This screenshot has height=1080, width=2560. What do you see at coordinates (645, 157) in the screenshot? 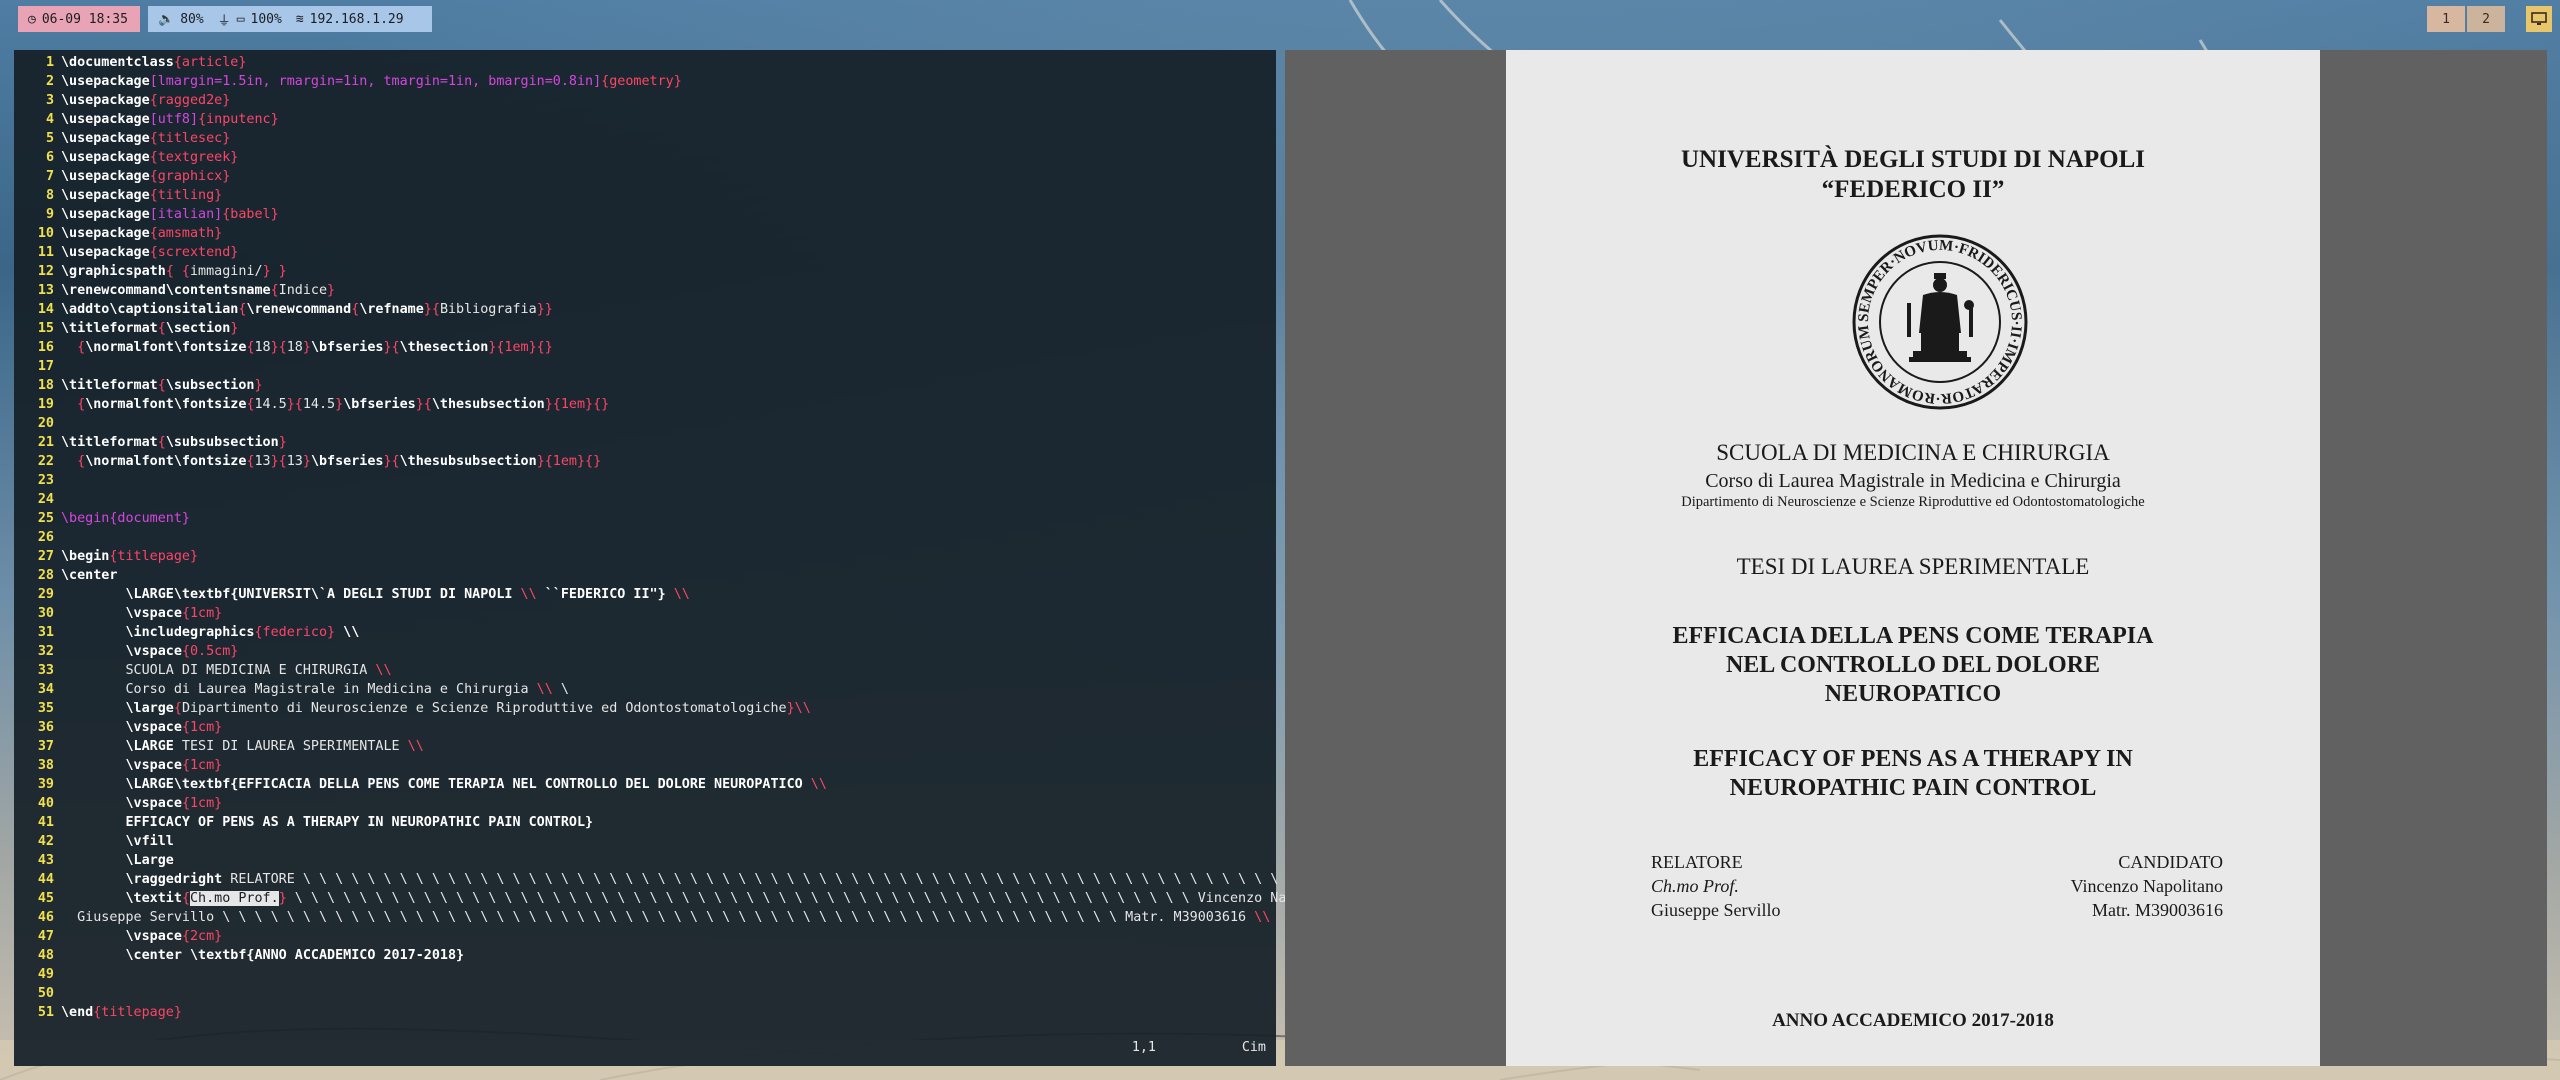
I see `code-line: 6 \usepackage{textgreek}` at bounding box center [645, 157].